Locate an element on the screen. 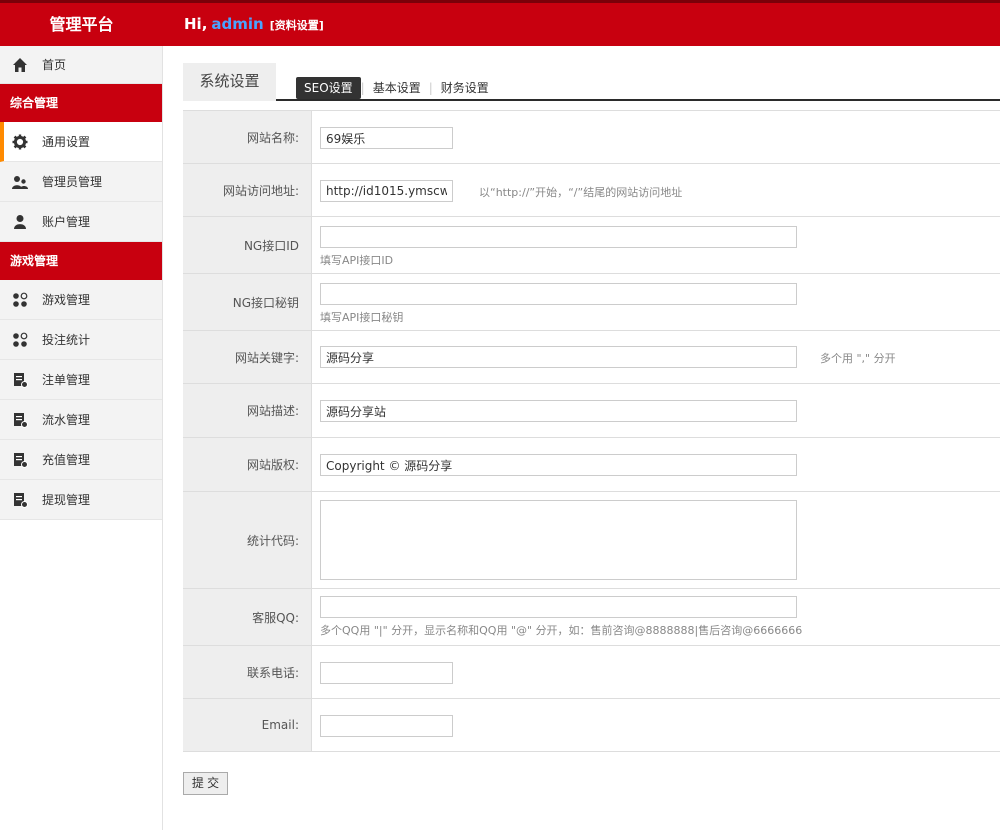  sidebar-item-label: 注单管理 is located at coordinates (66, 380).